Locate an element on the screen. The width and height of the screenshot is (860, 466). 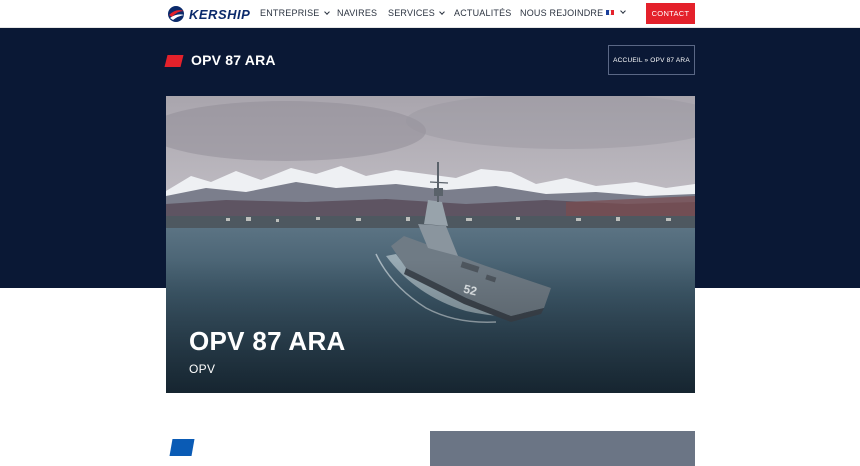
nav-item-navires: NAVIRES is located at coordinates (357, 13).